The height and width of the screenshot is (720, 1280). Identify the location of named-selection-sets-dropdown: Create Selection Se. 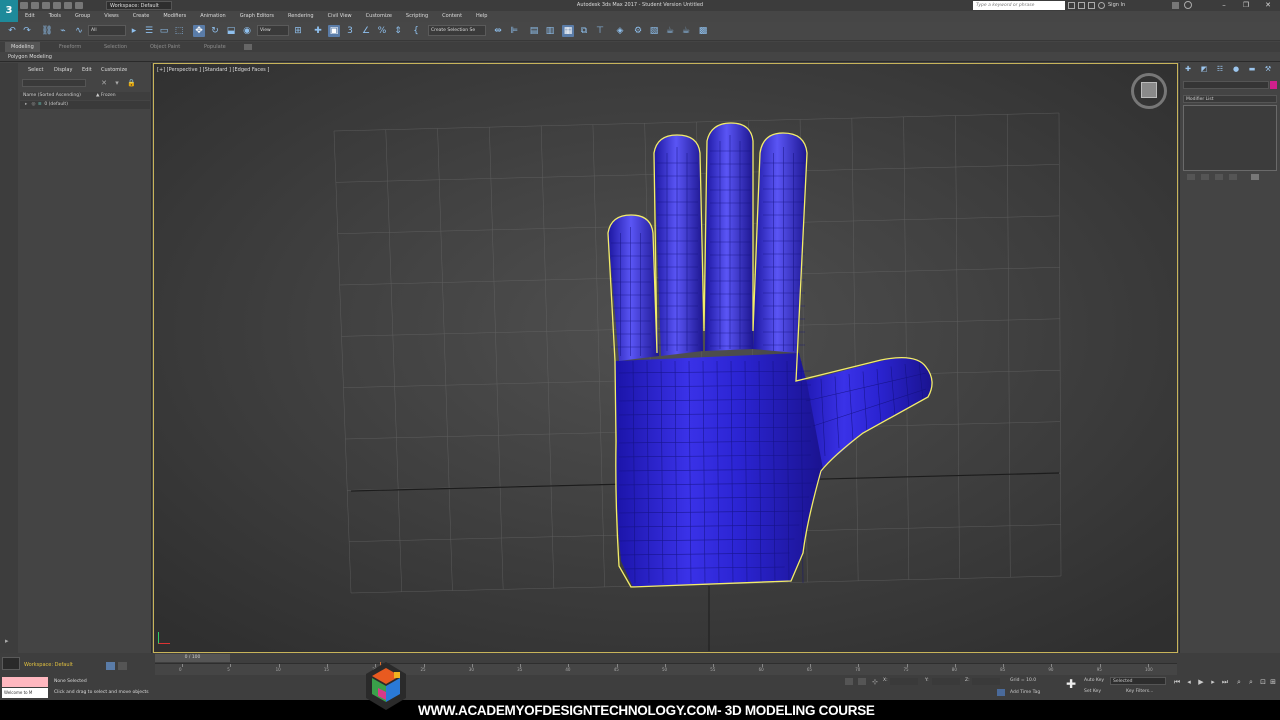
(457, 30).